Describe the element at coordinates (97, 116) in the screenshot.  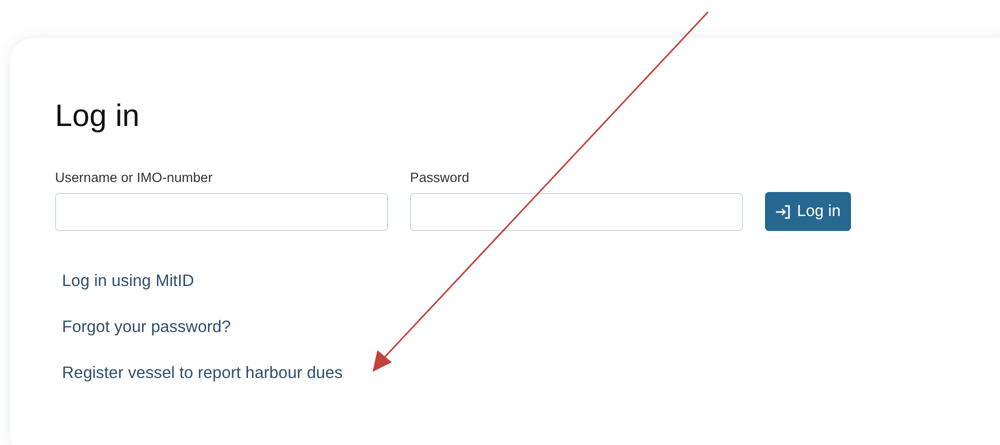
I see `page-title: Log in` at that location.